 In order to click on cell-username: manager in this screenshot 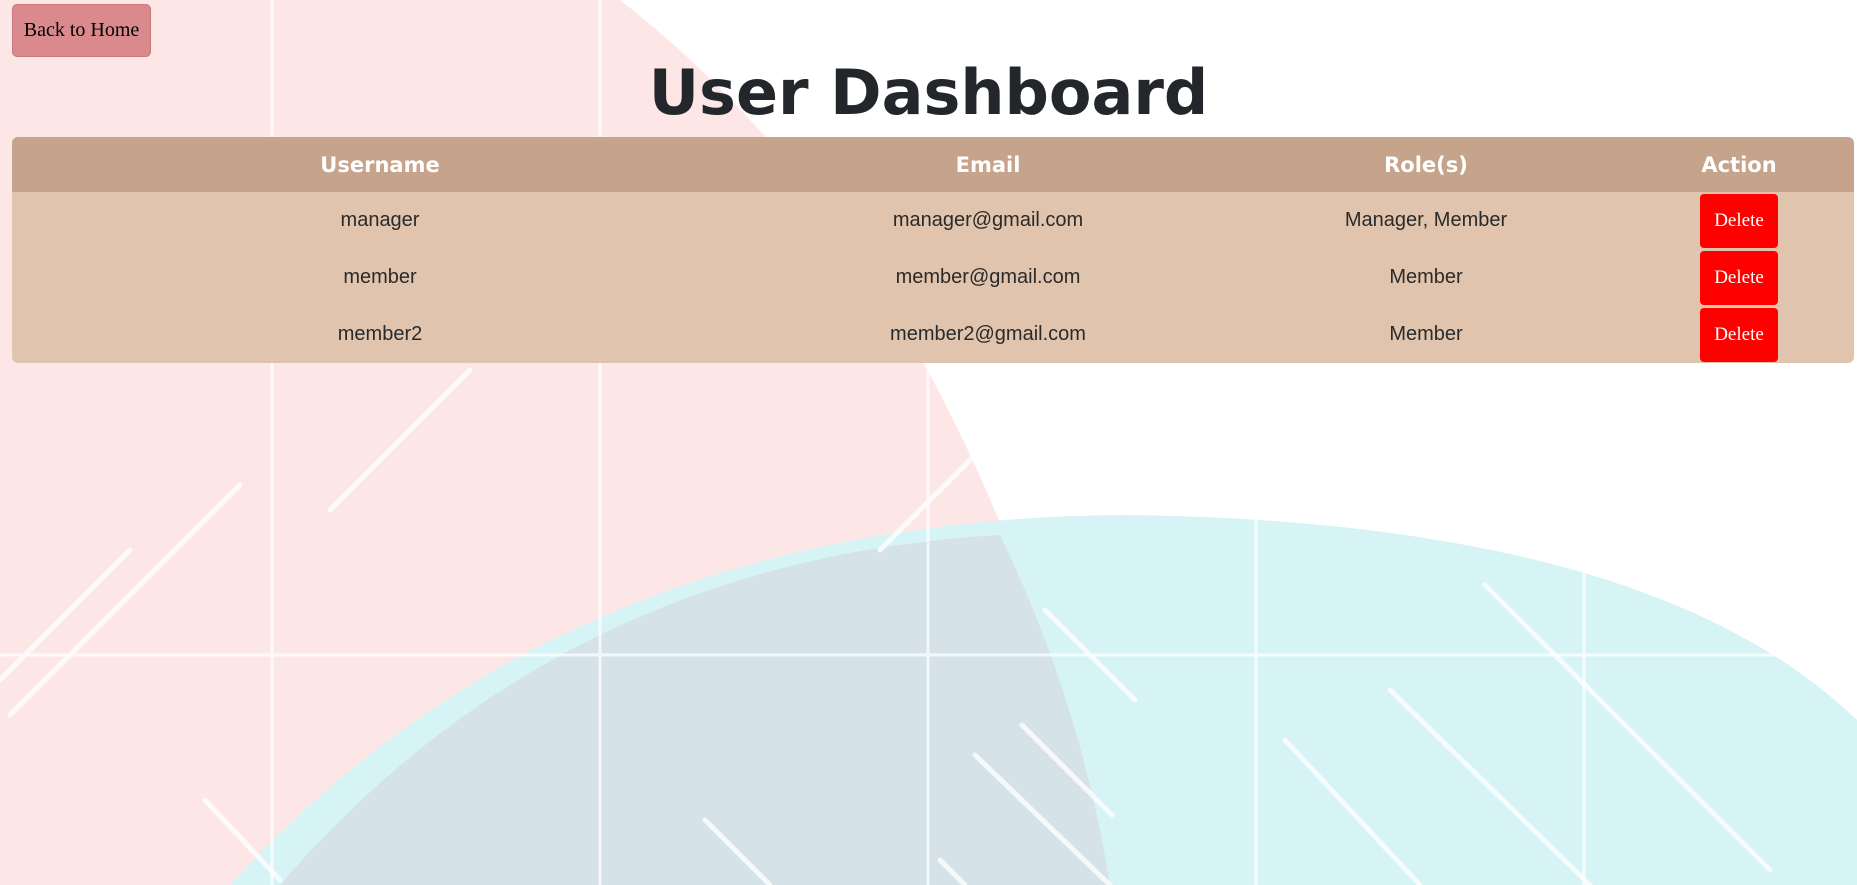, I will do `click(380, 220)`.